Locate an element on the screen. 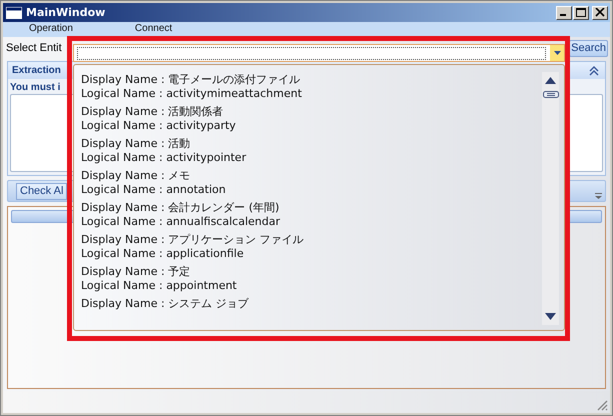 The width and height of the screenshot is (613, 416). close-button is located at coordinates (600, 13).